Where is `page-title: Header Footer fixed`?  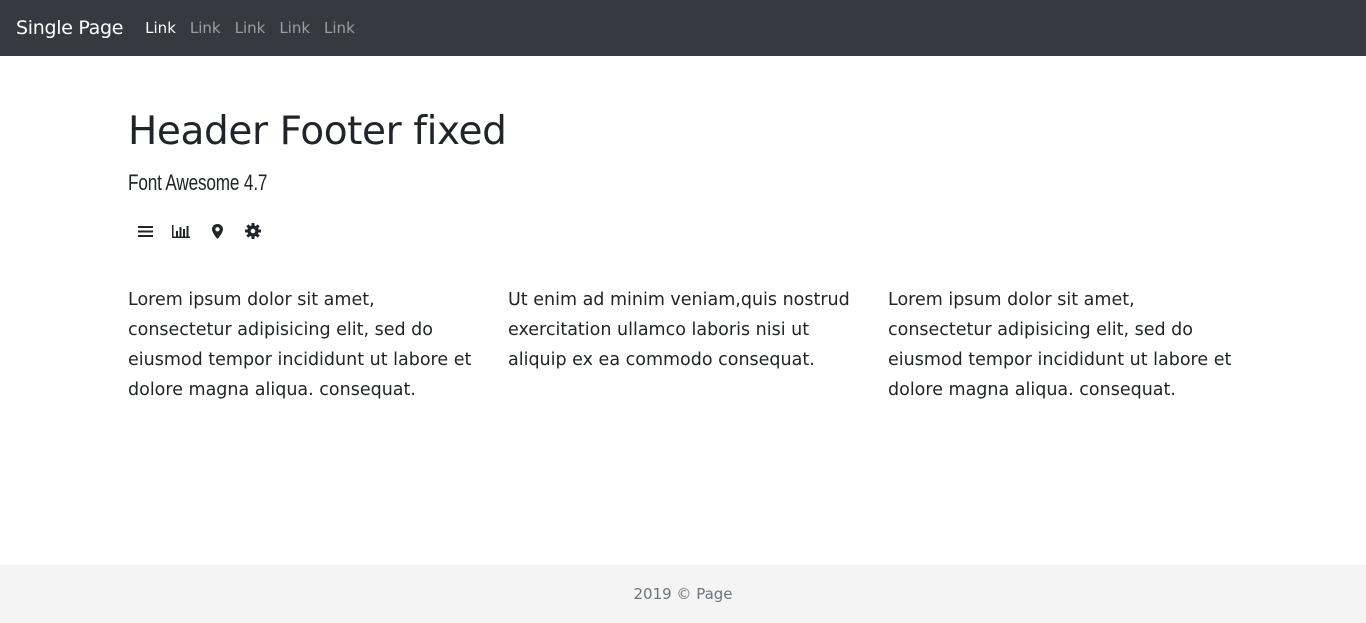
page-title: Header Footer fixed is located at coordinates (317, 131).